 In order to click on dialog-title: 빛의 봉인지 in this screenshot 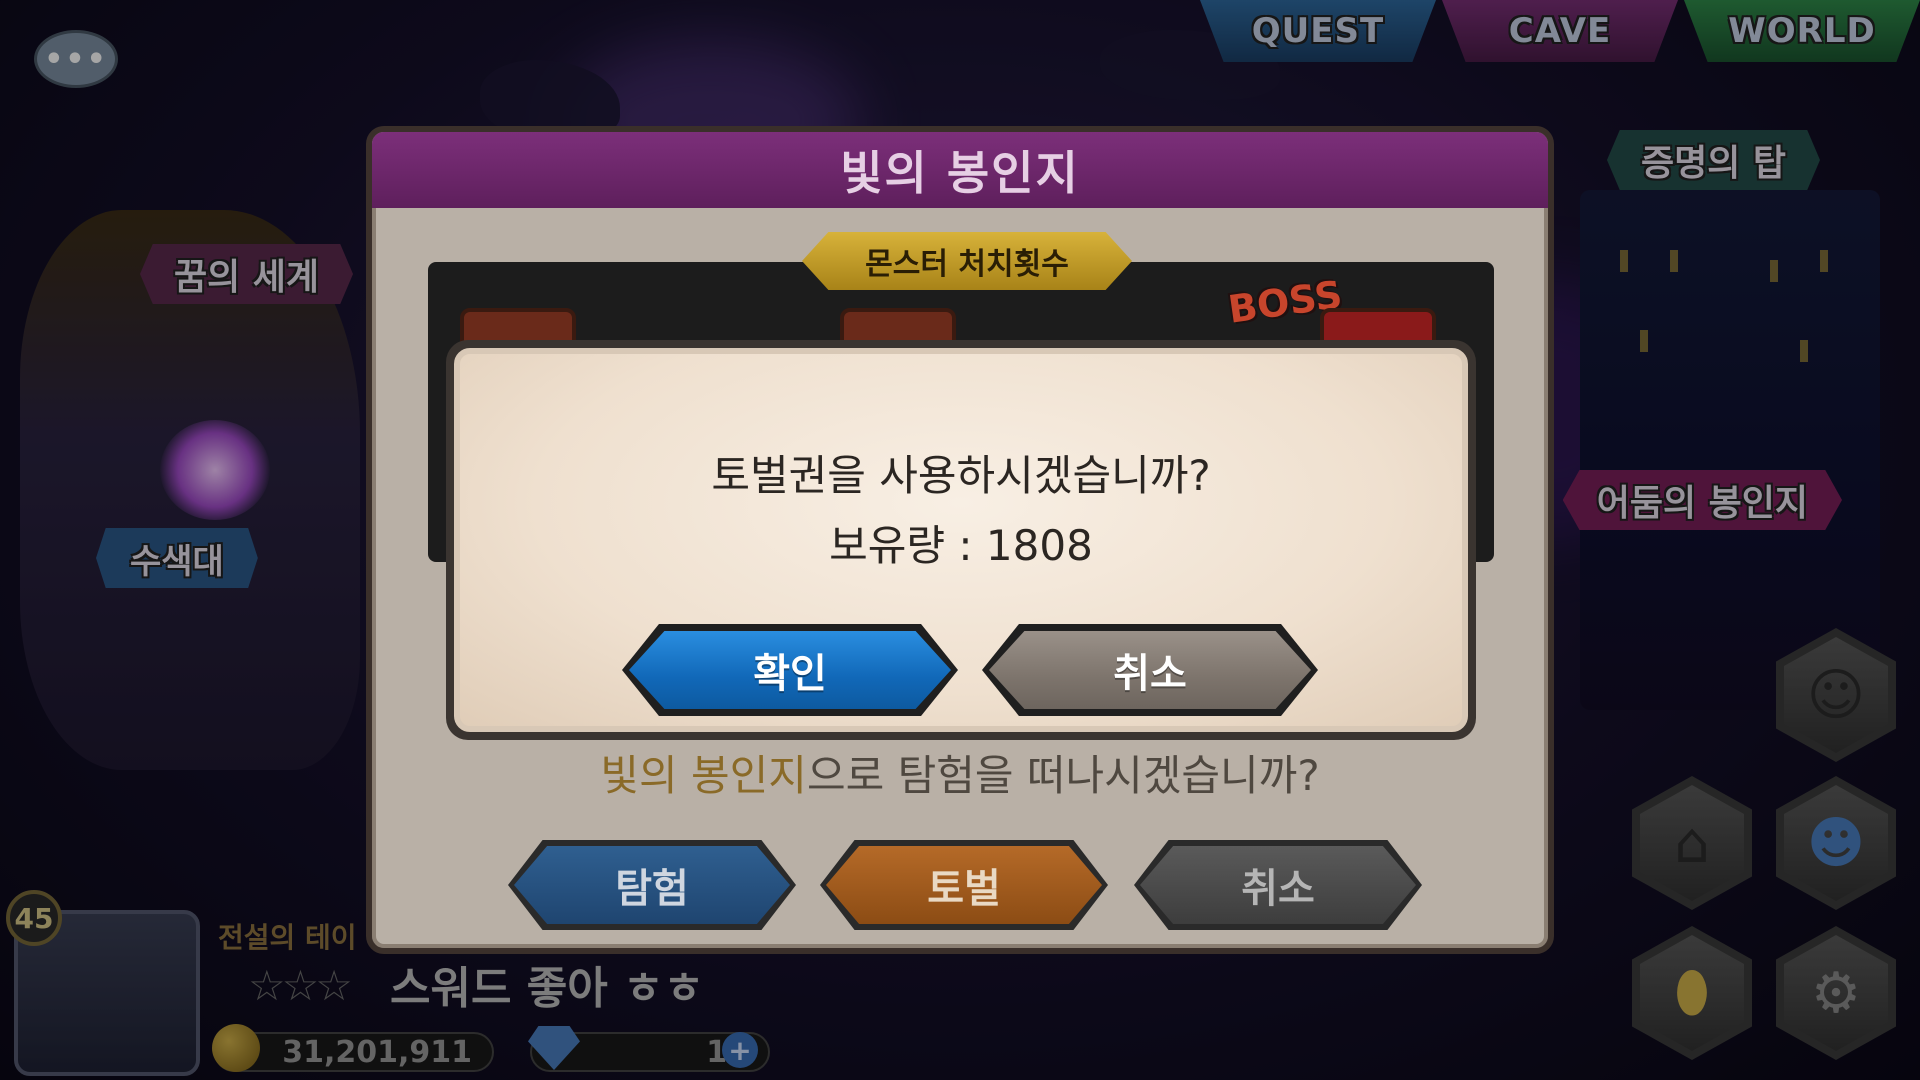, I will do `click(960, 173)`.